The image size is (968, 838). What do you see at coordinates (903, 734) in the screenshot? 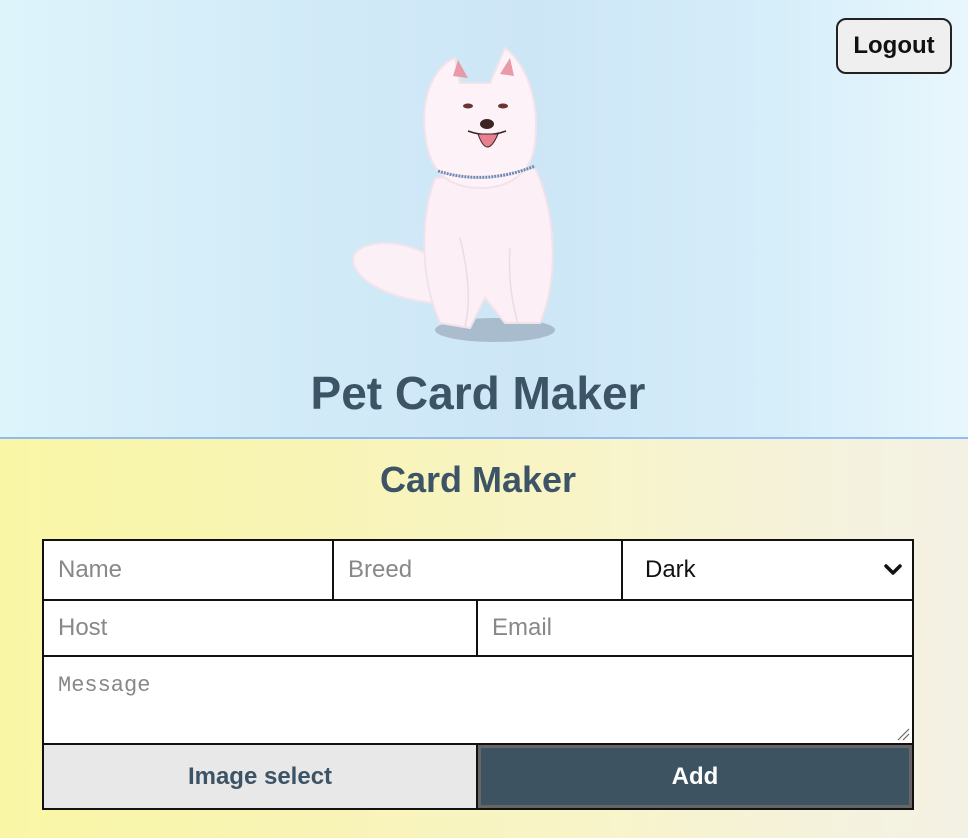
I see `resize-handle-icon` at bounding box center [903, 734].